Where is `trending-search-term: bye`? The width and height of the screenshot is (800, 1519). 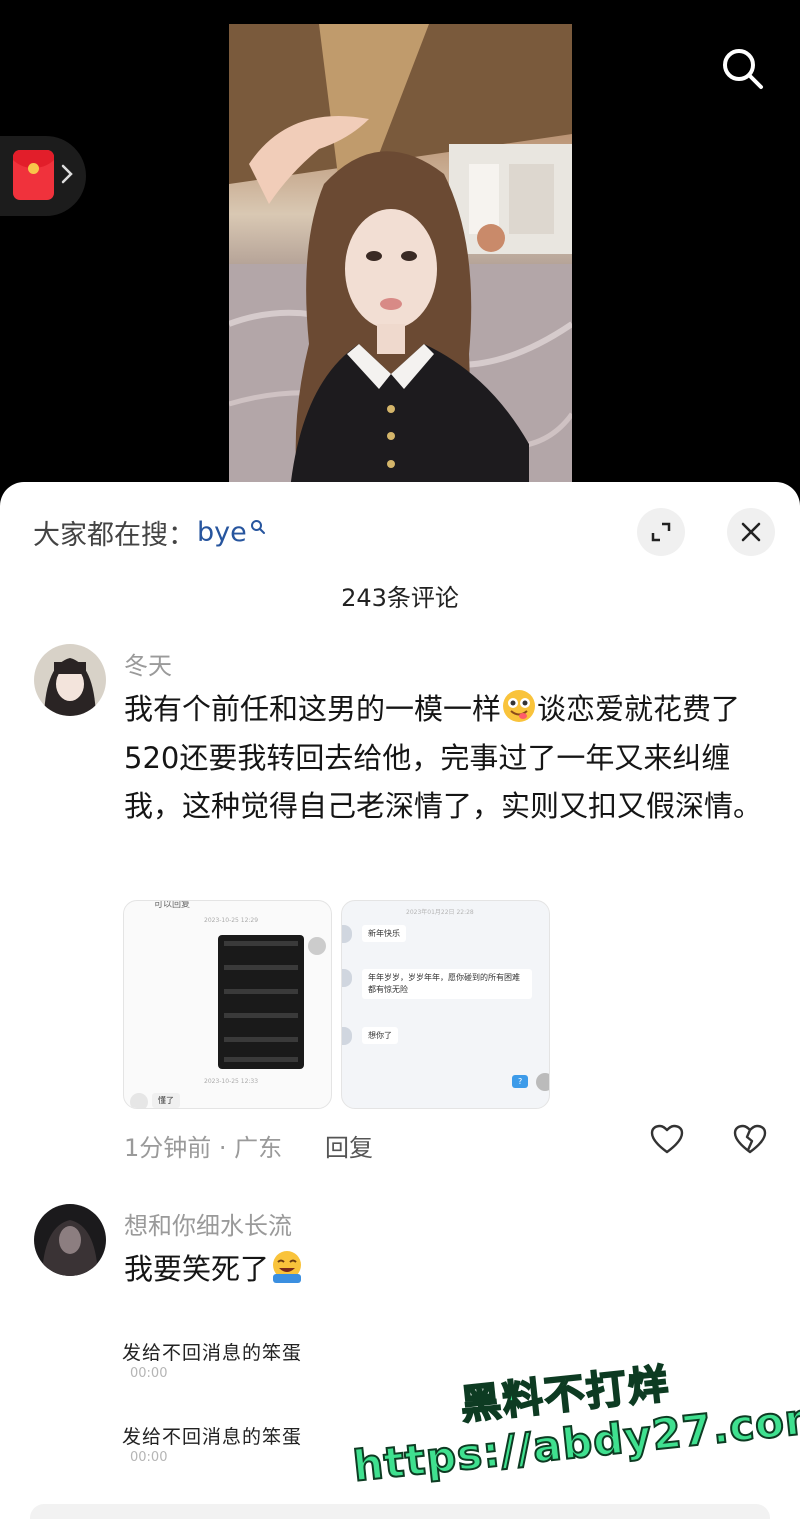
trending-search-term: bye is located at coordinates (222, 532).